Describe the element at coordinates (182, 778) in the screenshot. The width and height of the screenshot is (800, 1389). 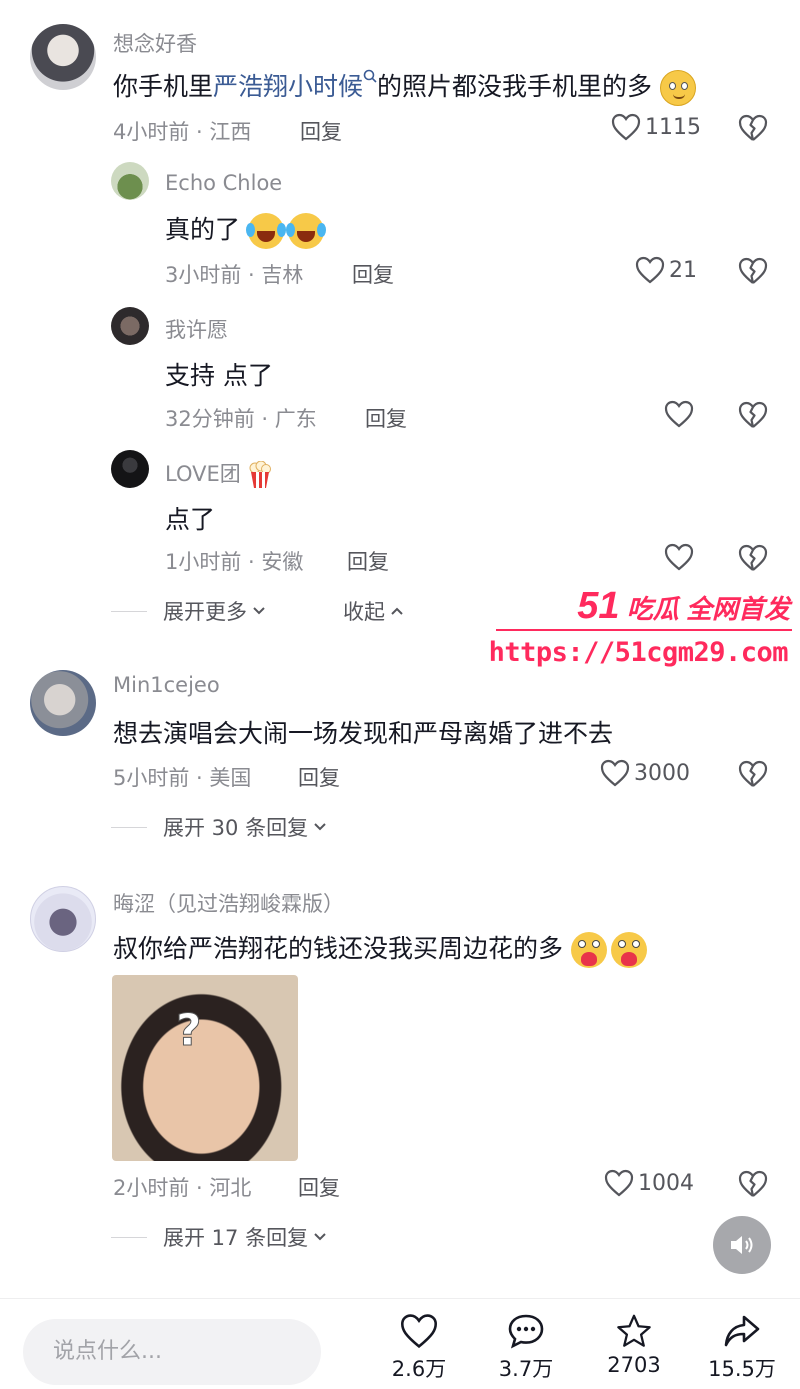
I see `comment-time-location: 5小时前 · 美国` at that location.